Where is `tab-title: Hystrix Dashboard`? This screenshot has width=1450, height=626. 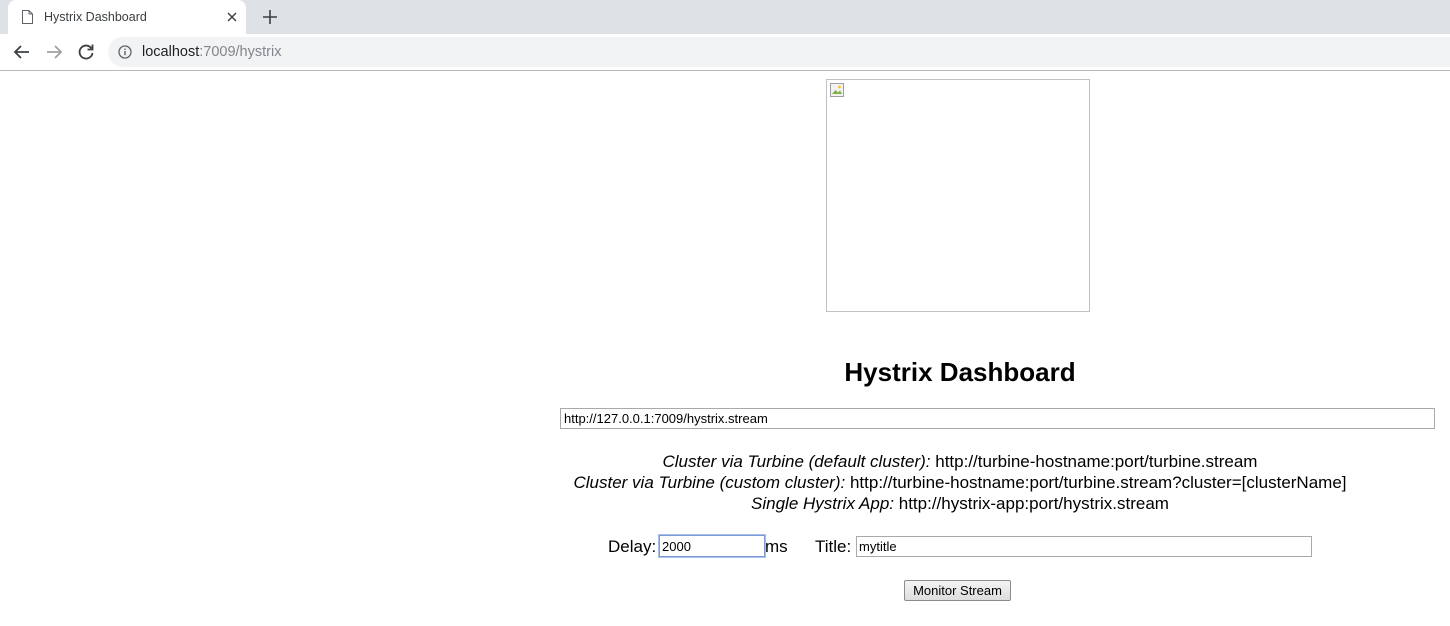 tab-title: Hystrix Dashboard is located at coordinates (95, 17).